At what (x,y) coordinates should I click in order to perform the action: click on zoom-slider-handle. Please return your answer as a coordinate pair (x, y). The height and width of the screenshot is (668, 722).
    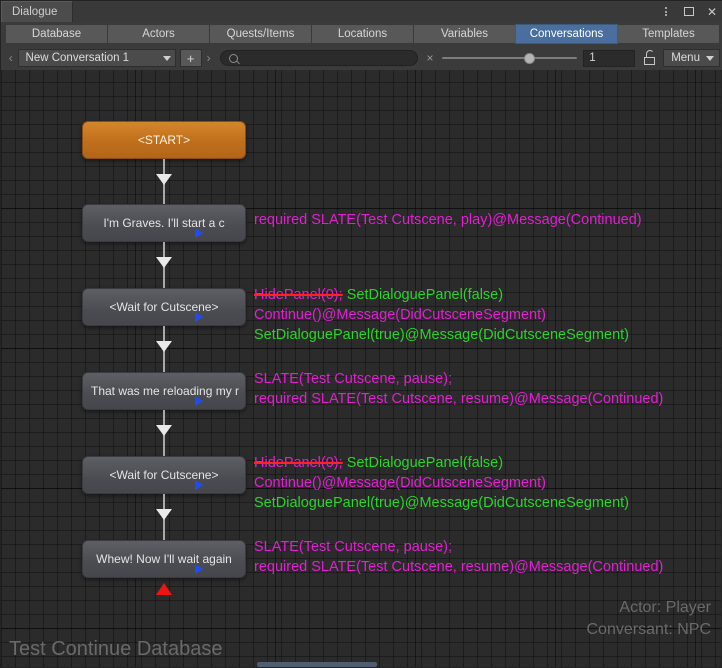
    Looking at the image, I should click on (530, 58).